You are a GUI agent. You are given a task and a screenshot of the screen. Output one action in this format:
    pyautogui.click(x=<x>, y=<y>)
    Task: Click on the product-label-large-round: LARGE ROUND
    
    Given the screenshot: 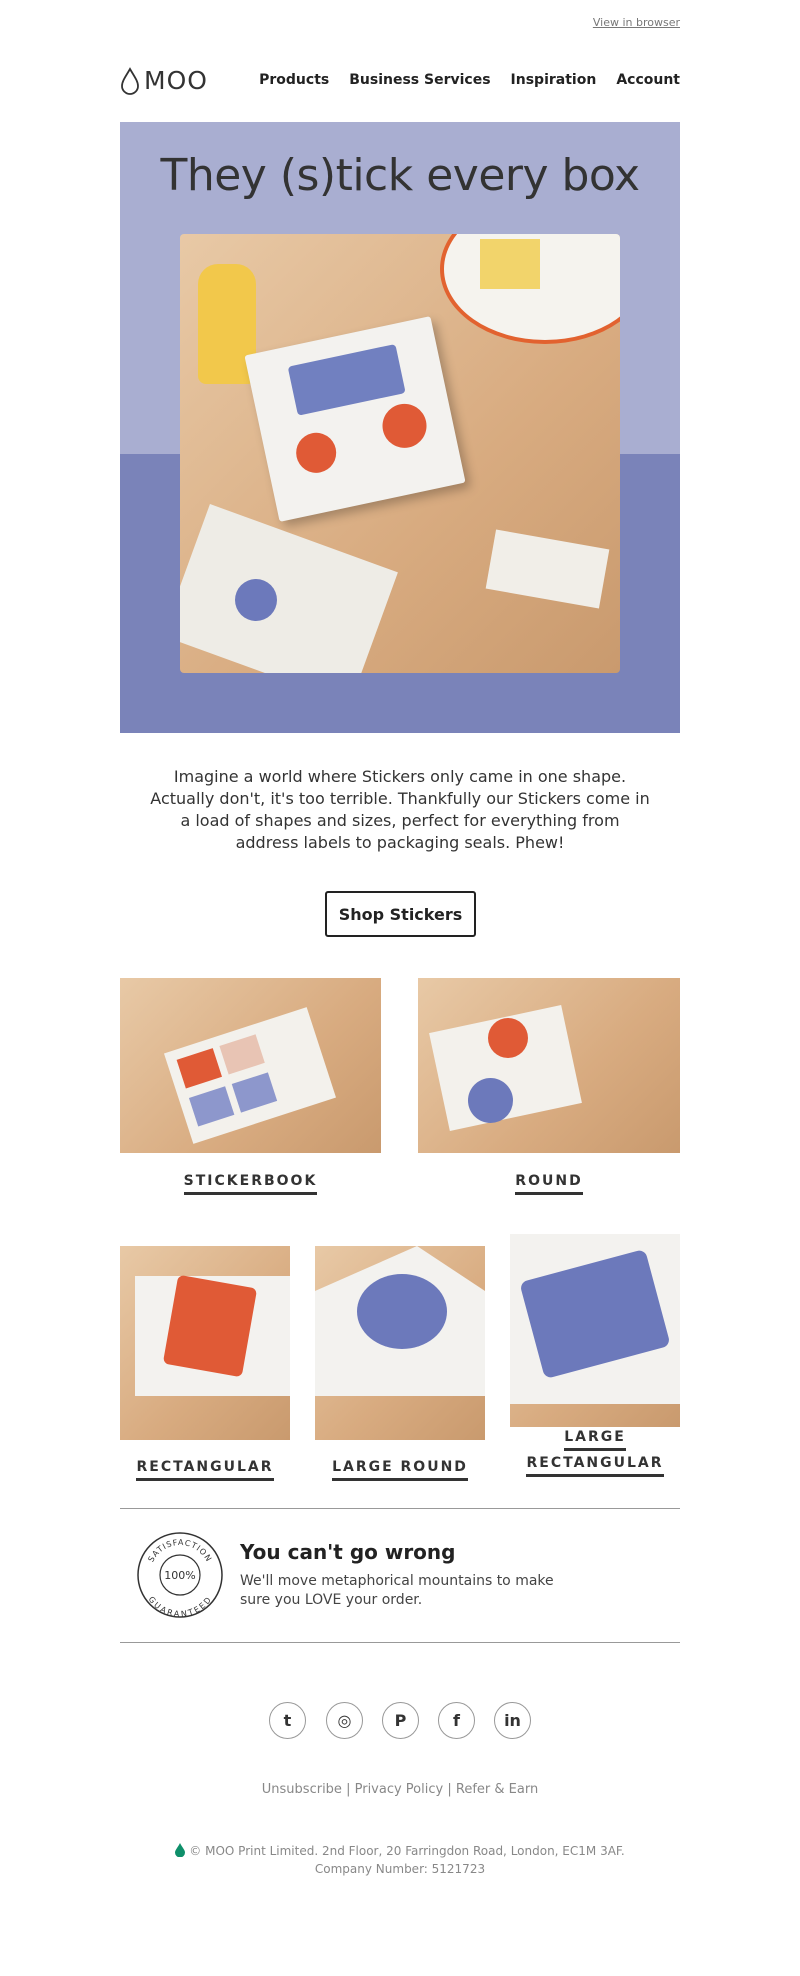 What is the action you would take?
    pyautogui.click(x=400, y=1467)
    